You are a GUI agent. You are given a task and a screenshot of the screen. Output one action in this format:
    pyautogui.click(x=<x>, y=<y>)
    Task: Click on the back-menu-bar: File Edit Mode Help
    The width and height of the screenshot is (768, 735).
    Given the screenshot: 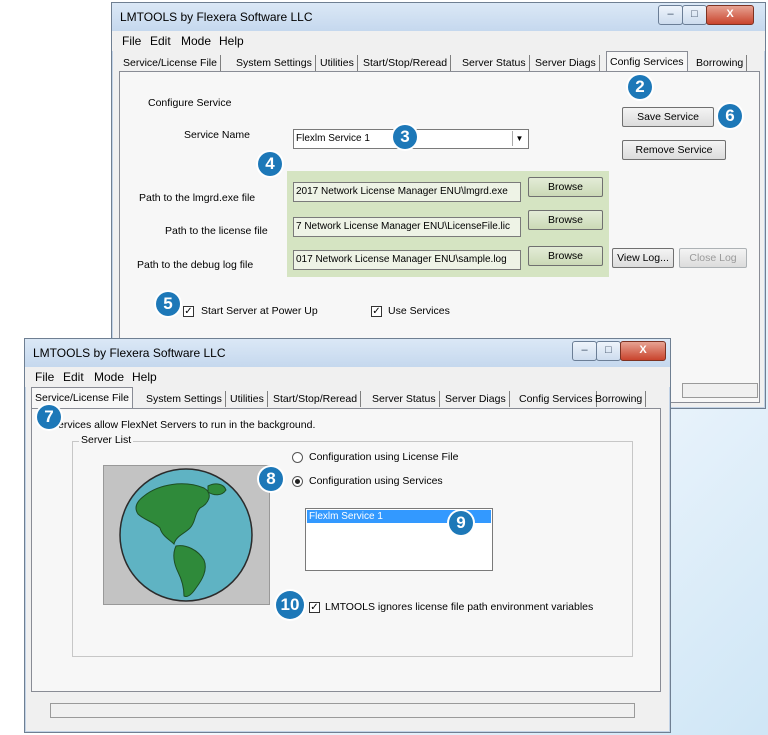 What is the action you would take?
    pyautogui.click(x=438, y=41)
    